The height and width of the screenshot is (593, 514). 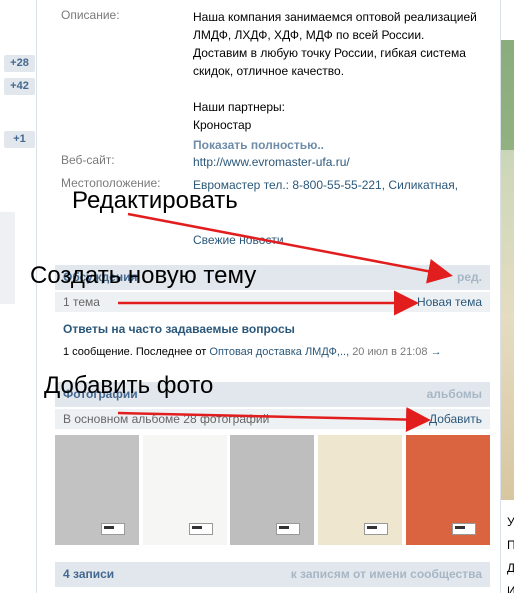 What do you see at coordinates (90, 15) in the screenshot?
I see `description-label: Описание:` at bounding box center [90, 15].